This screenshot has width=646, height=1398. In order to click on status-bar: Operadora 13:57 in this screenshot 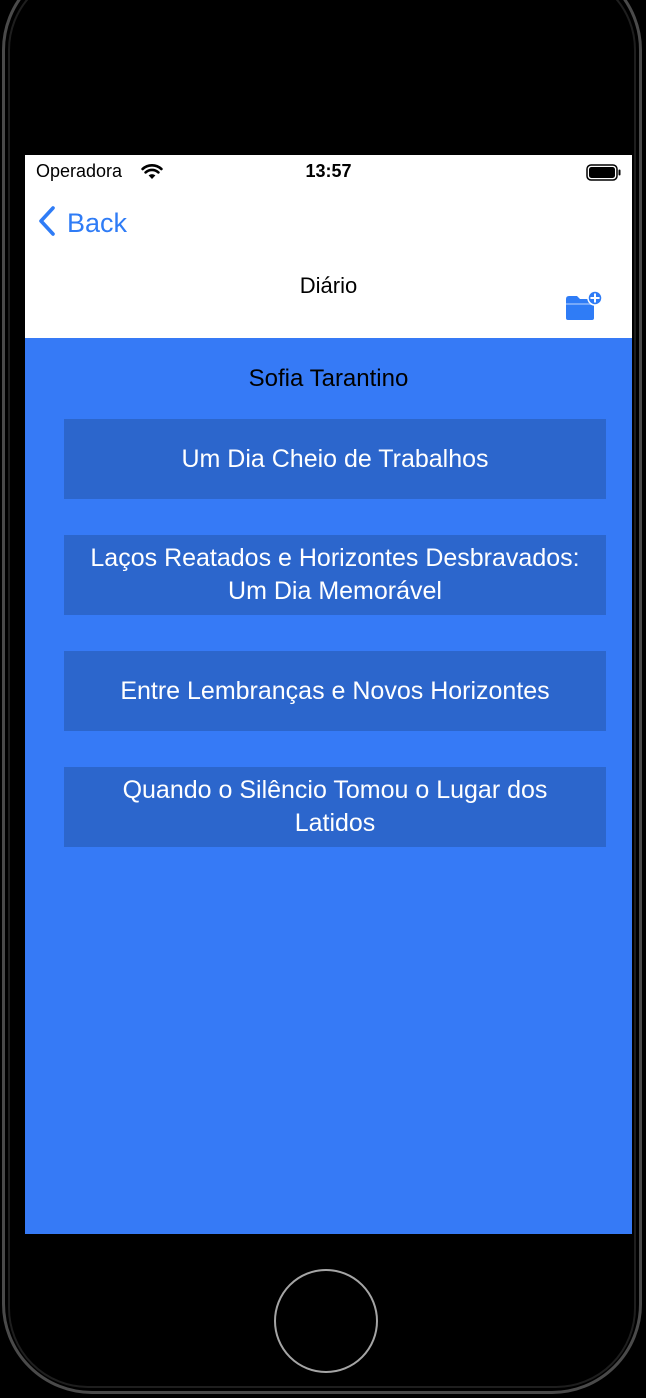, I will do `click(328, 172)`.